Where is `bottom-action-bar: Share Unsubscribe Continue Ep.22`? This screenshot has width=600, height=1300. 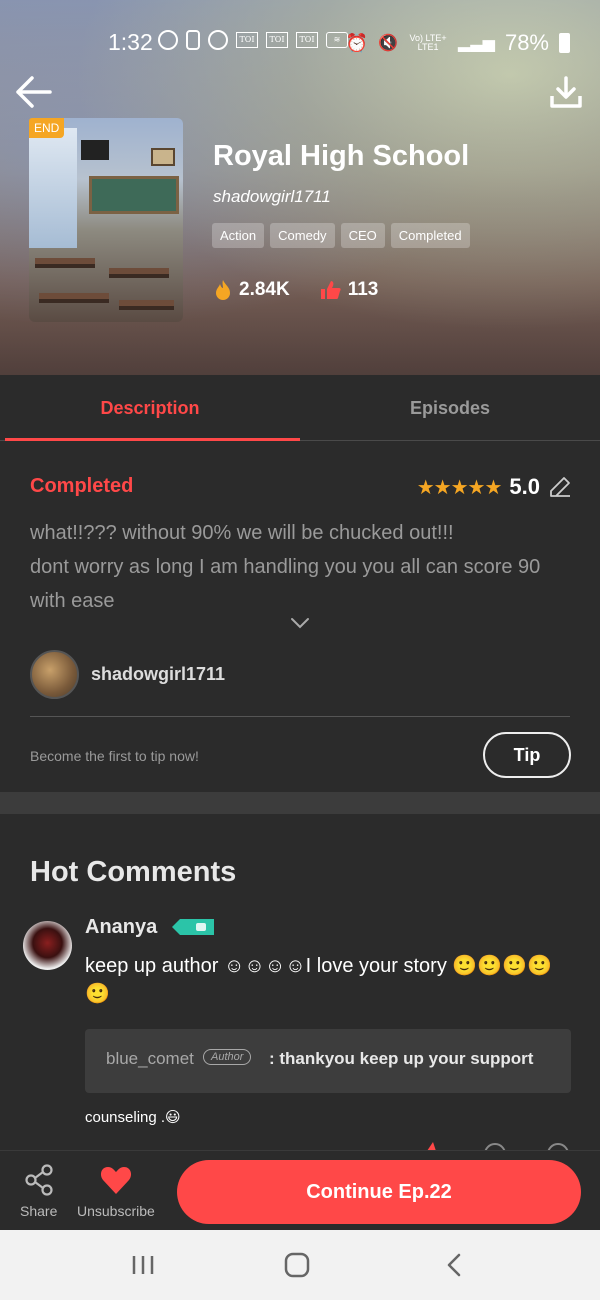 bottom-action-bar: Share Unsubscribe Continue Ep.22 is located at coordinates (300, 1190).